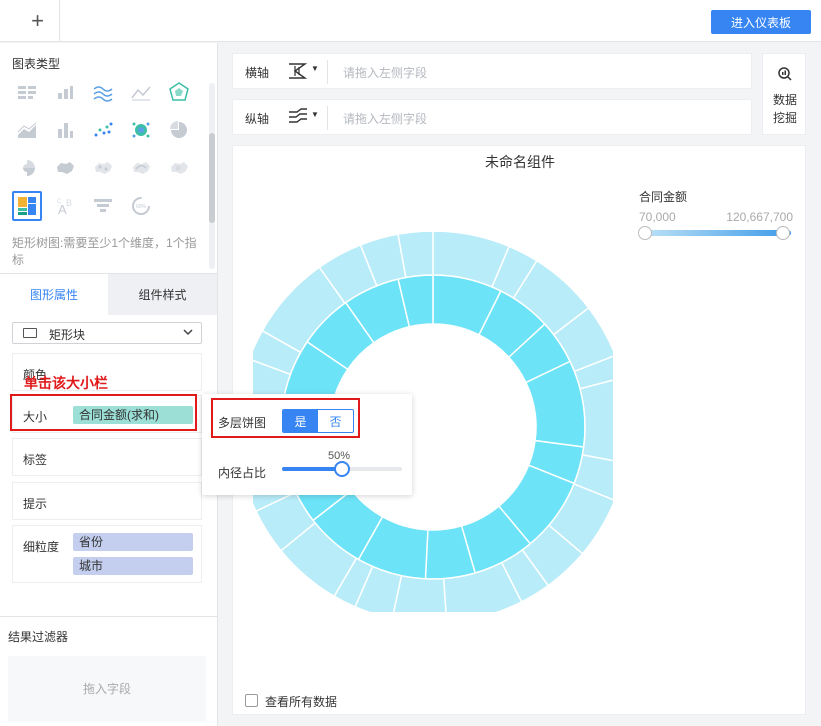 This screenshot has height=726, width=821. Describe the element at coordinates (141, 130) in the screenshot. I see `bubble-chart-icon` at that location.